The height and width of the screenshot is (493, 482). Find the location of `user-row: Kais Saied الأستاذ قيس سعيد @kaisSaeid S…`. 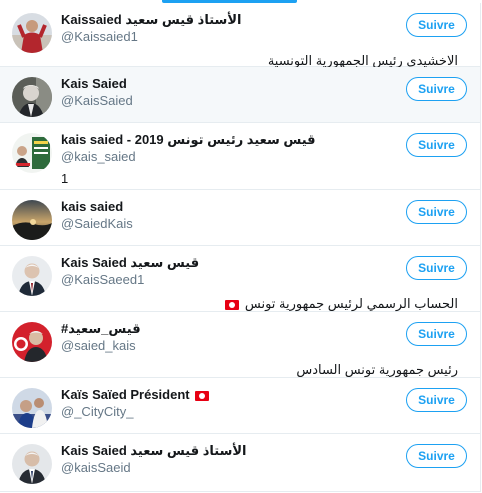

user-row: Kais Saied الأستاذ قيس سعيد @kaisSaeid S… is located at coordinates (240, 463).